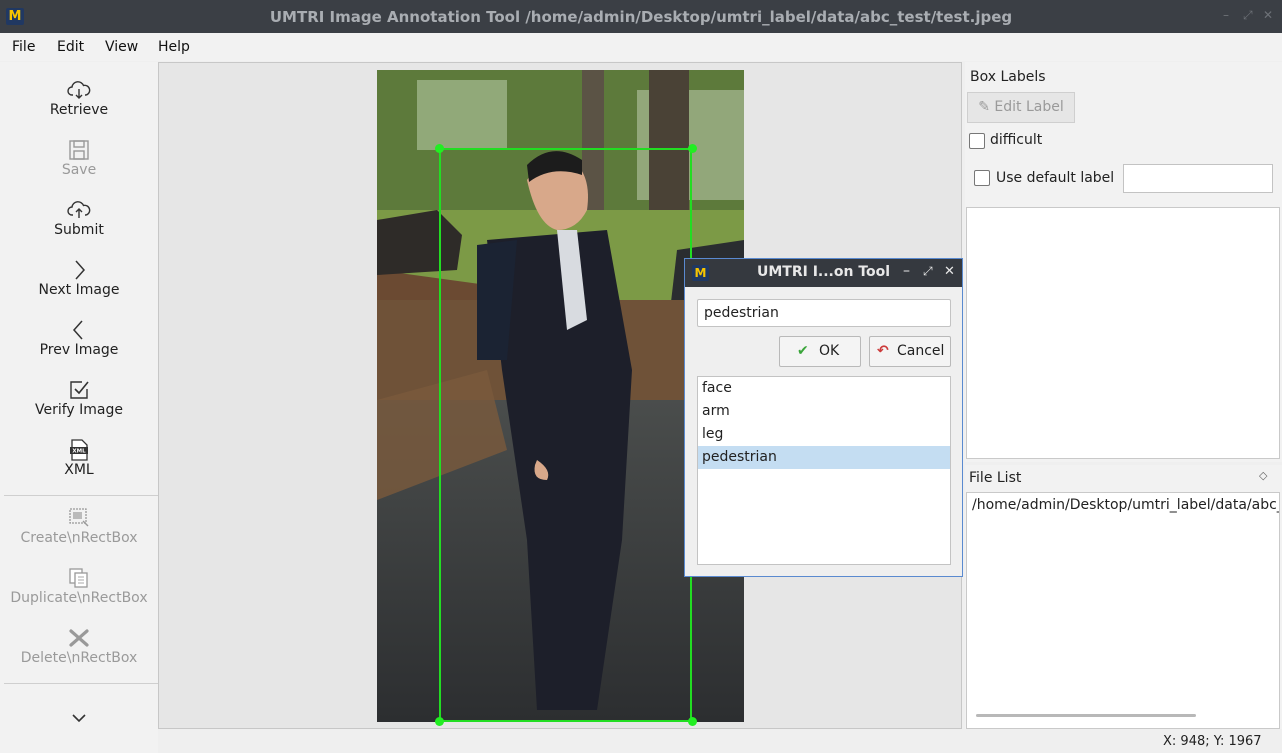 The height and width of the screenshot is (753, 1282). I want to click on ok-label: OK, so click(829, 351).